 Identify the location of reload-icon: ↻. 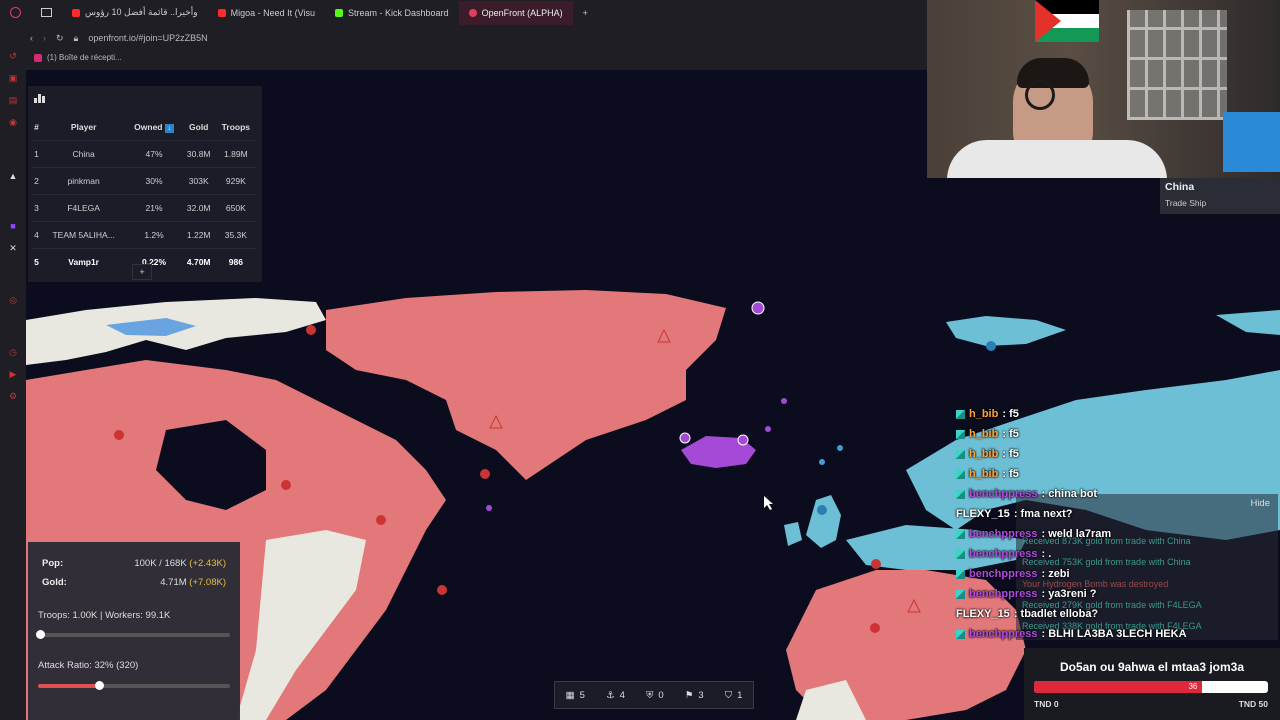
(60, 38).